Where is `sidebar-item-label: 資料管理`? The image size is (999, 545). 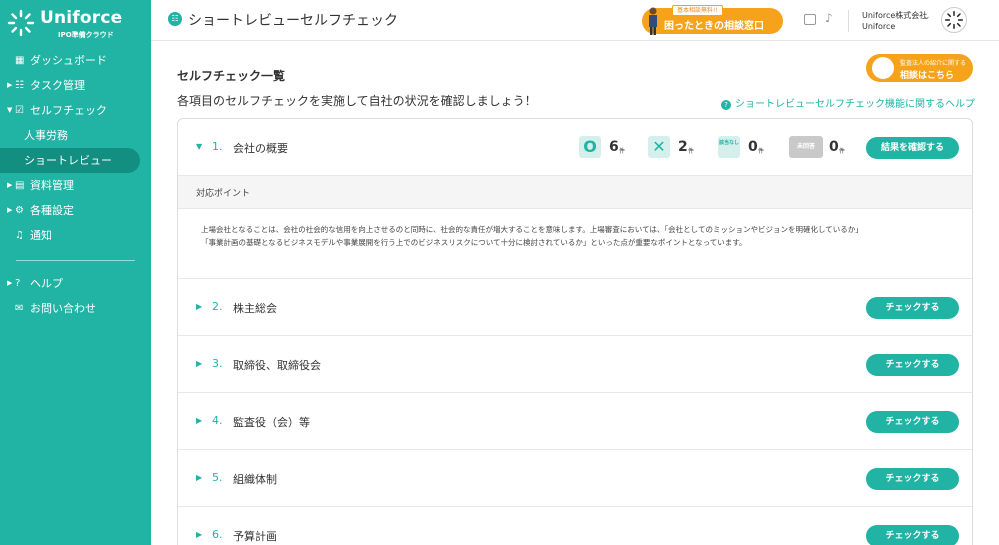
sidebar-item-label: 資料管理 is located at coordinates (52, 185).